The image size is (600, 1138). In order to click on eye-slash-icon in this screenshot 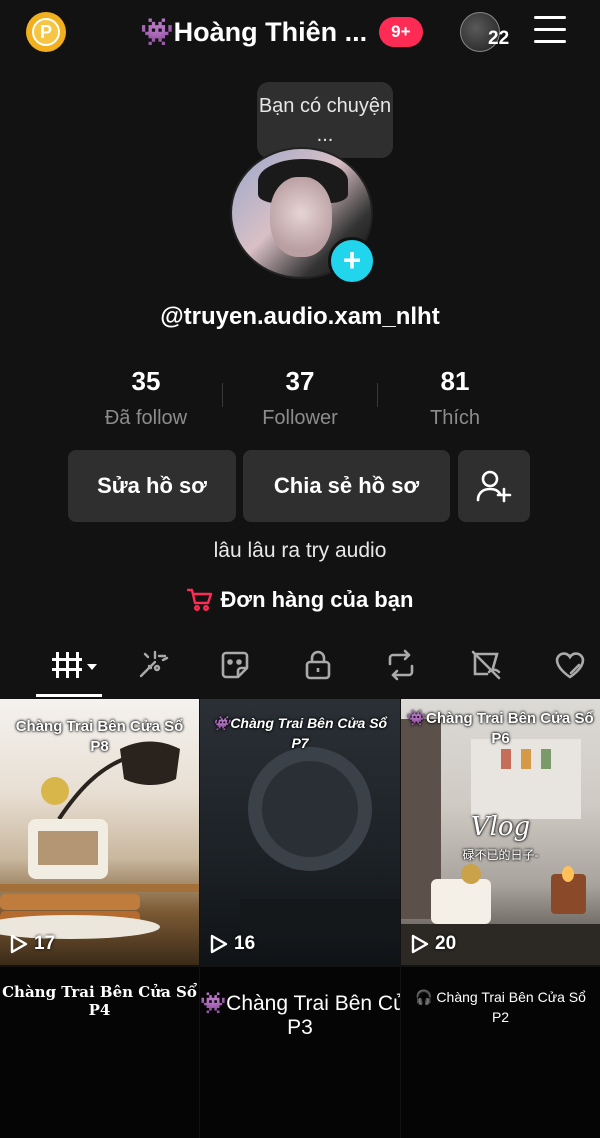, I will do `click(486, 665)`.